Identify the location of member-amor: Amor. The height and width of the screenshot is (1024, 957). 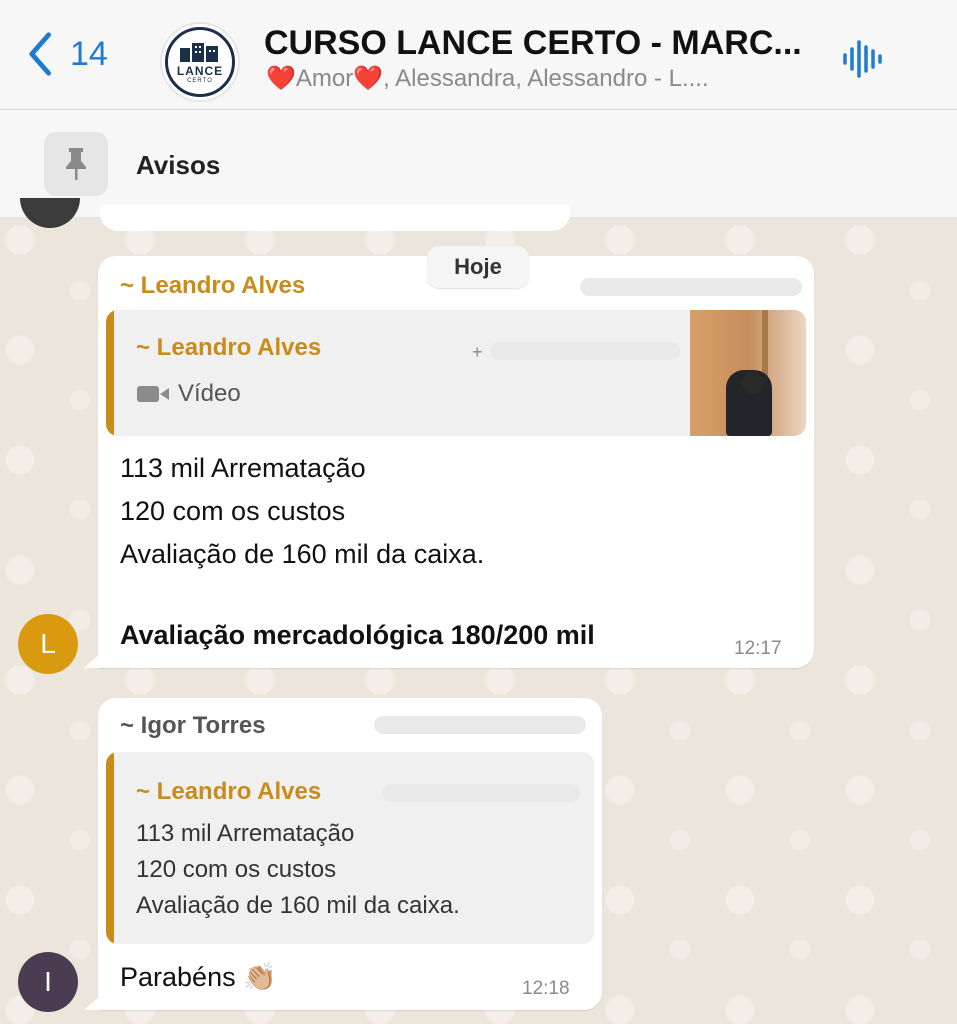
(324, 78).